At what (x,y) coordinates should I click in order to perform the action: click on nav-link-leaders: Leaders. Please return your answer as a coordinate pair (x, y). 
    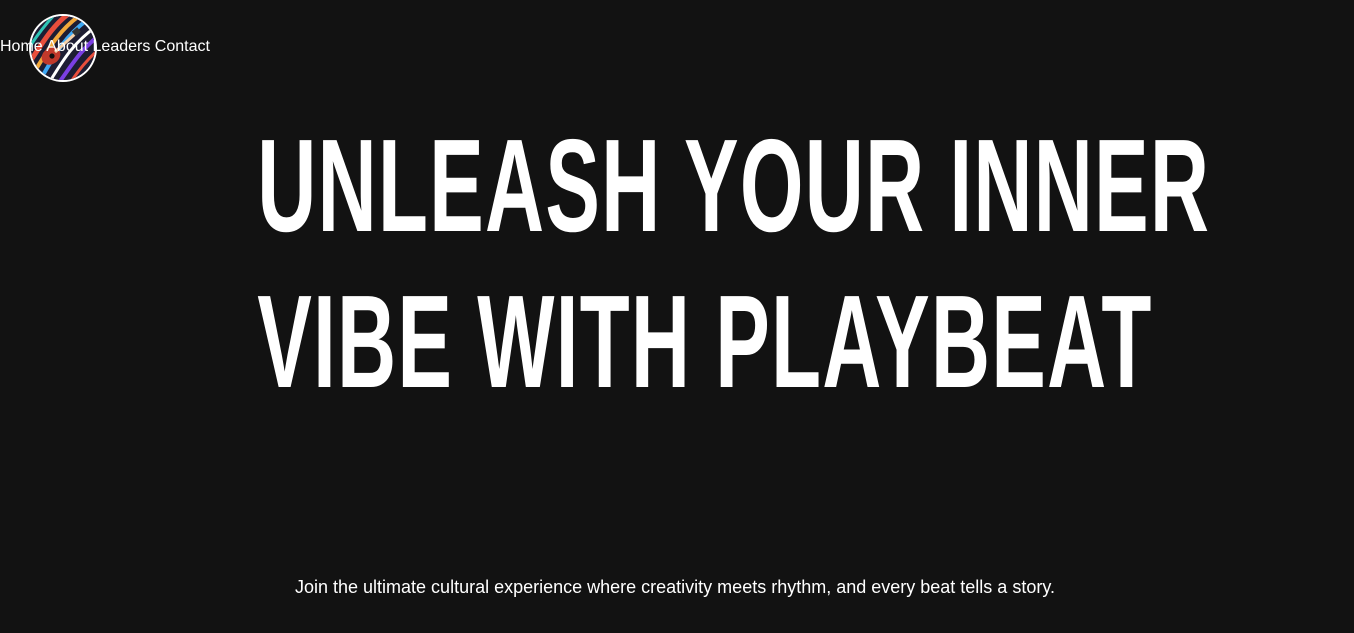
    Looking at the image, I should click on (122, 46).